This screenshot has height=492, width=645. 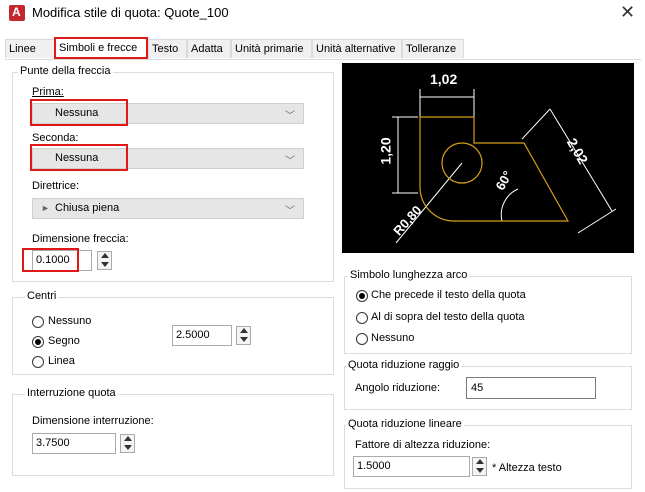 What do you see at coordinates (64, 341) in the screenshot?
I see `center-mark-label: Segno` at bounding box center [64, 341].